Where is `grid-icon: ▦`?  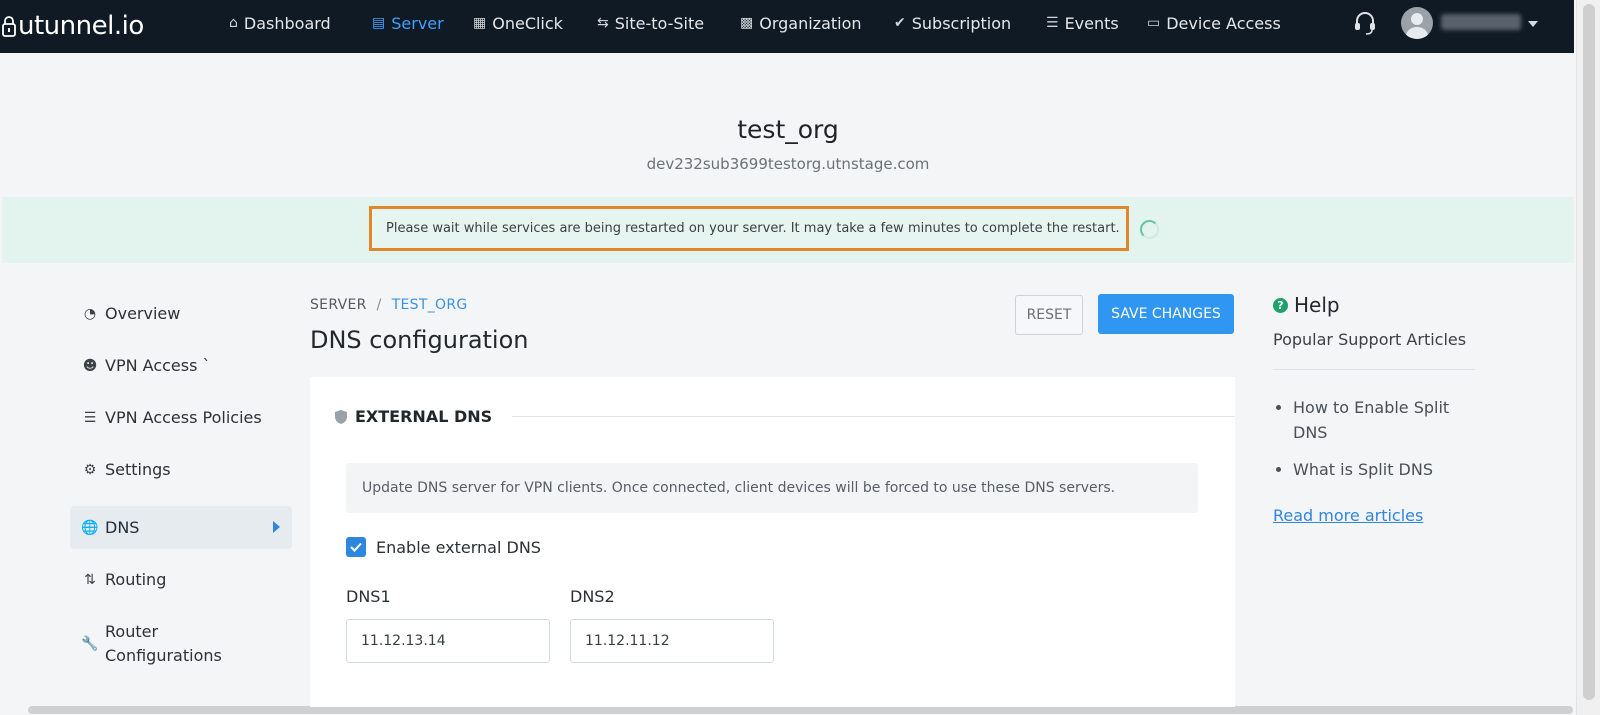 grid-icon: ▦ is located at coordinates (480, 23).